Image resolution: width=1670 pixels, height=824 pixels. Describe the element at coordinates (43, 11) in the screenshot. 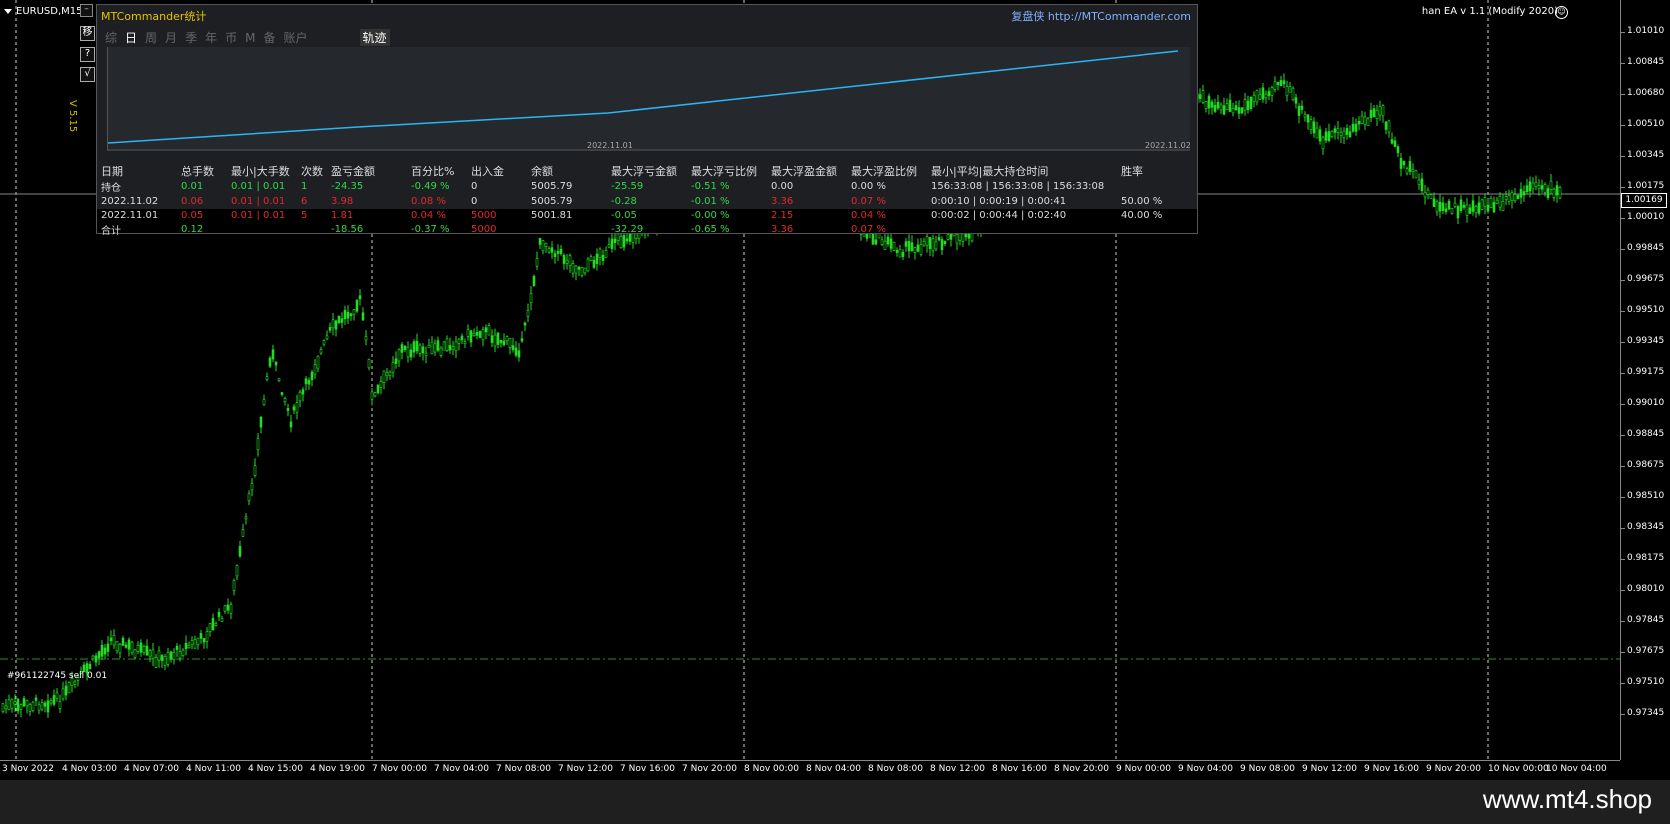

I see `symbol-label: EURUSD,M15` at that location.